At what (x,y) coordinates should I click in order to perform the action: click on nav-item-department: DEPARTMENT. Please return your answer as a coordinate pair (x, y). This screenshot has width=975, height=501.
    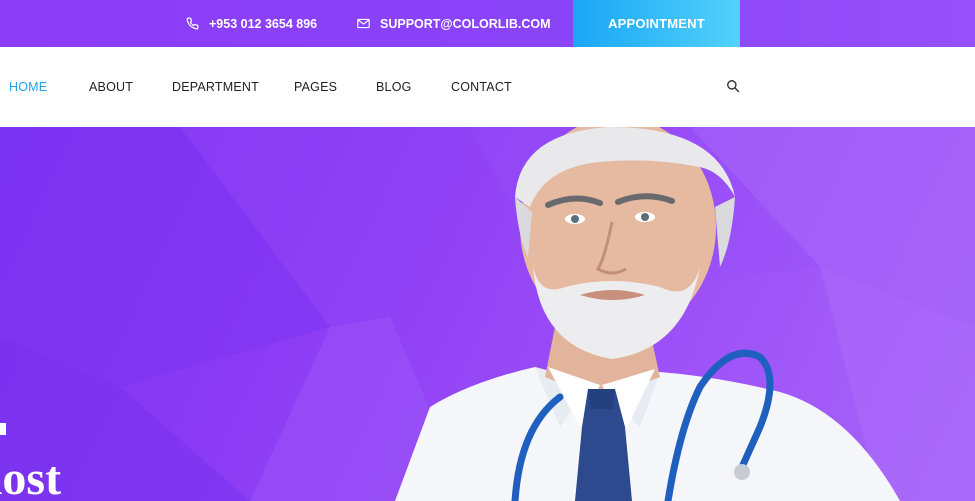
    Looking at the image, I should click on (215, 87).